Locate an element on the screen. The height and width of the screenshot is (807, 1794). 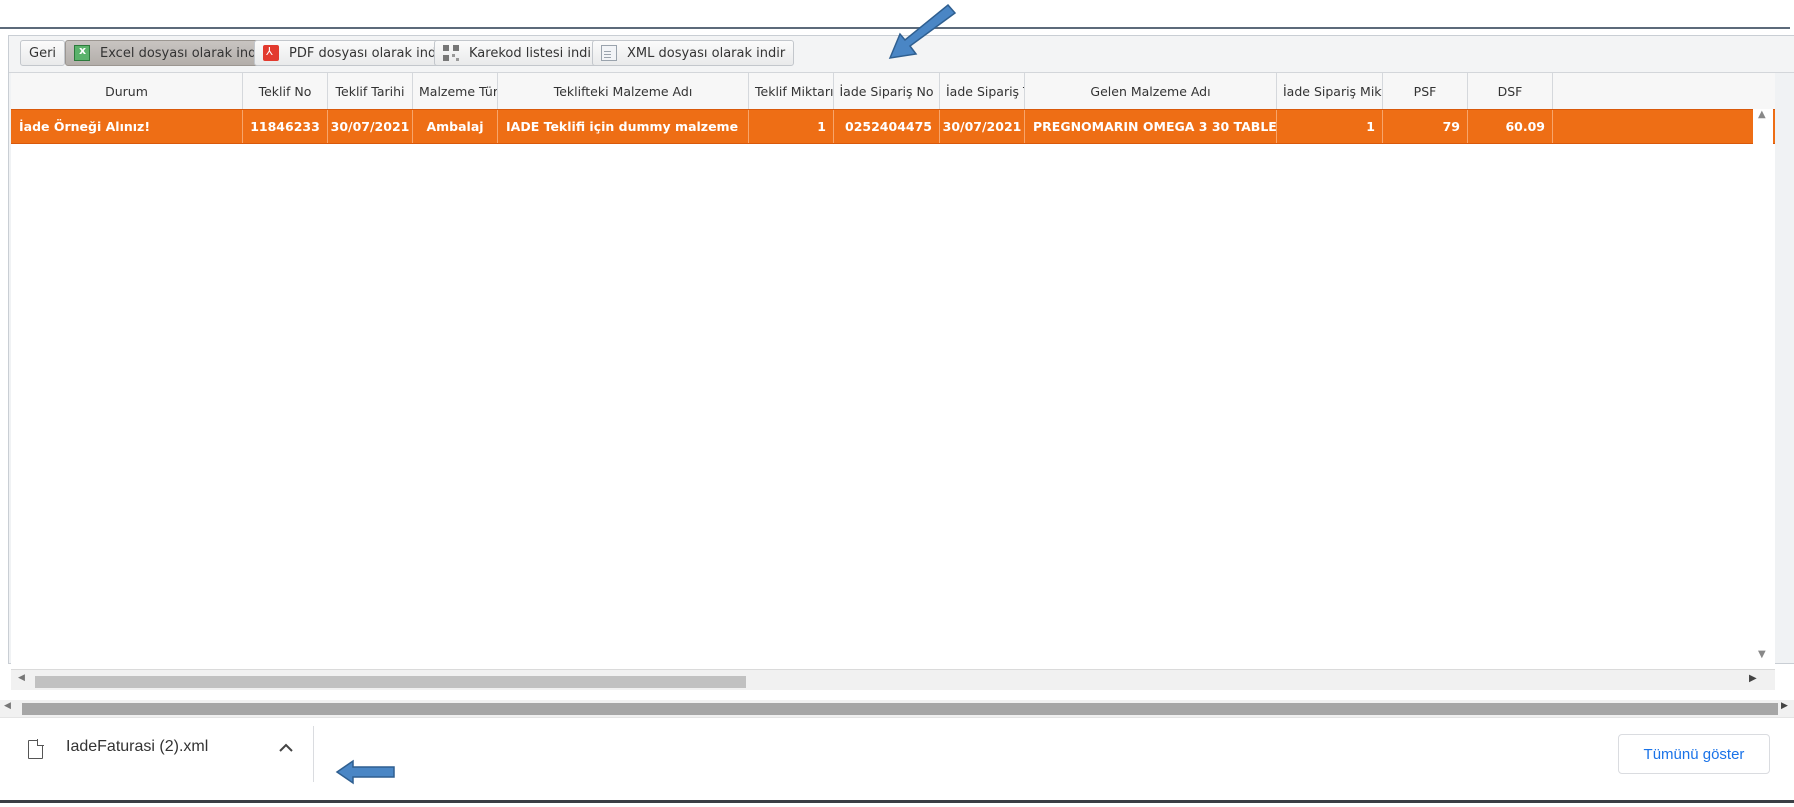
scroll-up-arrow-icon: ▲ is located at coordinates (1762, 114).